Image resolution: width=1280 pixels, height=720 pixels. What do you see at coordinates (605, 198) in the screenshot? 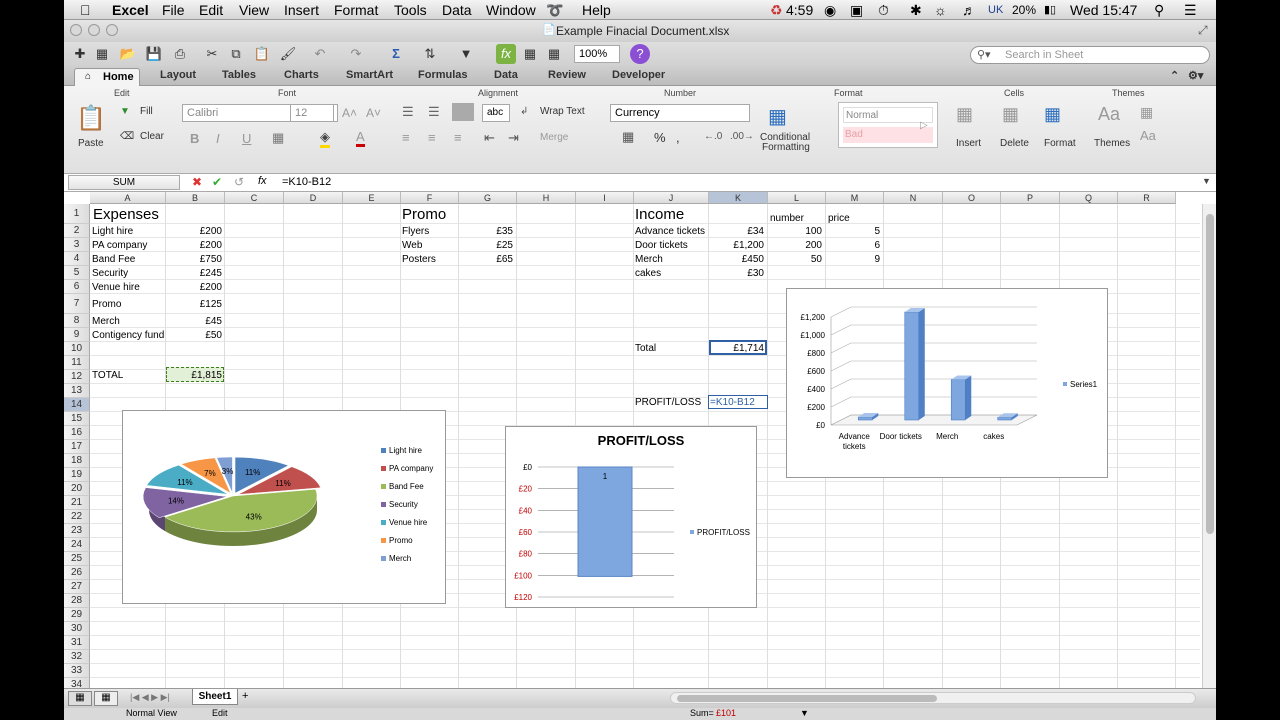
I see `column-header: I` at bounding box center [605, 198].